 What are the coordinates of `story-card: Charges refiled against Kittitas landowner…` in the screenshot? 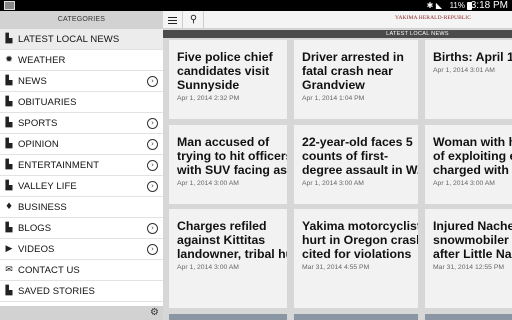 It's located at (228, 258).